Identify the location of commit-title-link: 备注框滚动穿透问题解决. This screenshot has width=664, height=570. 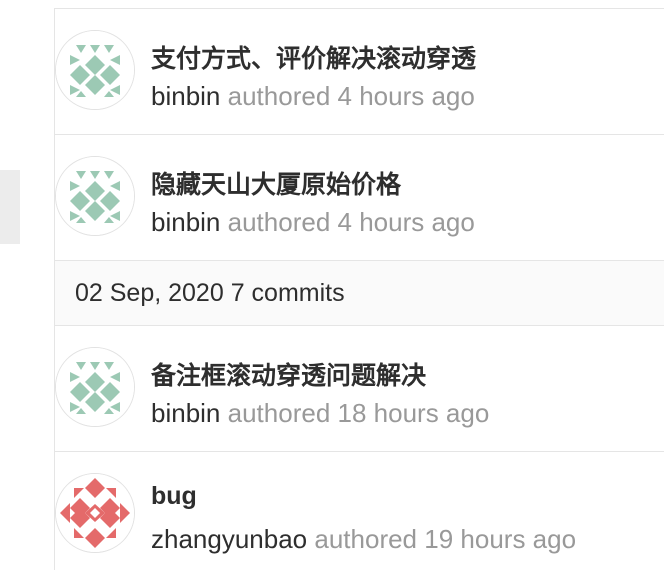
(288, 374).